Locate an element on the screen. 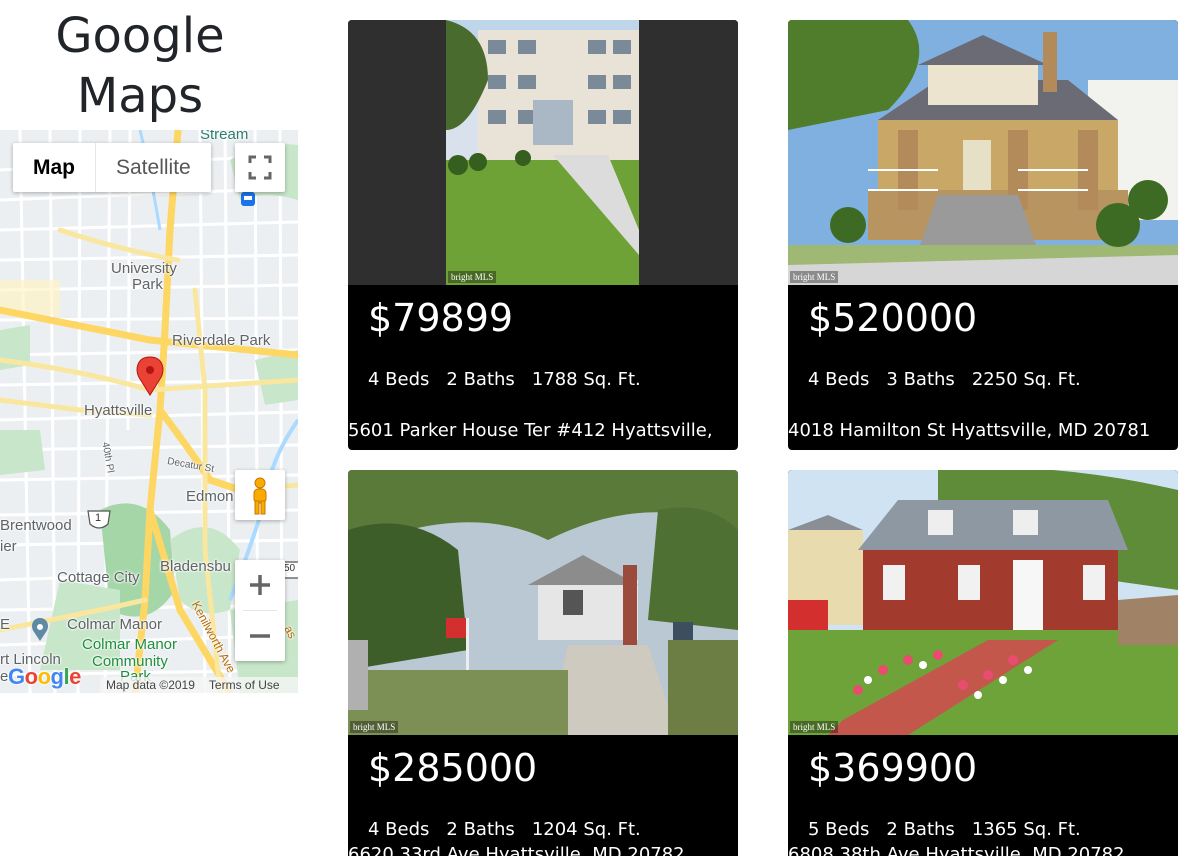  map-label-university: University is located at coordinates (144, 268).